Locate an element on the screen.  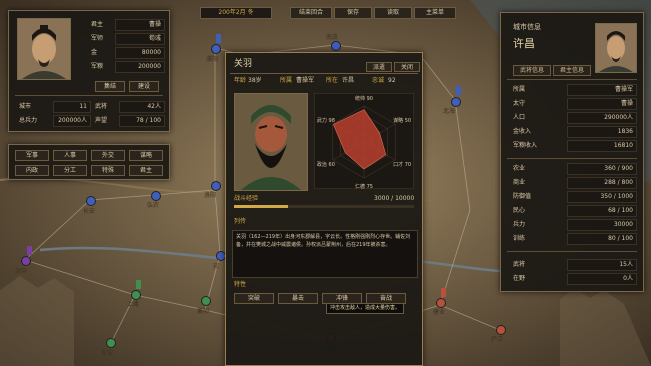
stat-label-prestige: 声望 is located at coordinates (101, 120).